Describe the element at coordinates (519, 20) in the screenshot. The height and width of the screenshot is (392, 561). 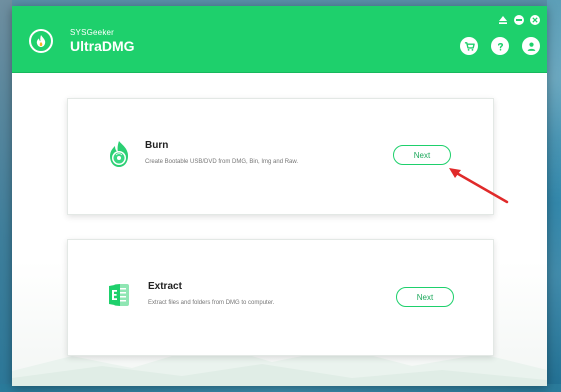
I see `minimize-icon` at that location.